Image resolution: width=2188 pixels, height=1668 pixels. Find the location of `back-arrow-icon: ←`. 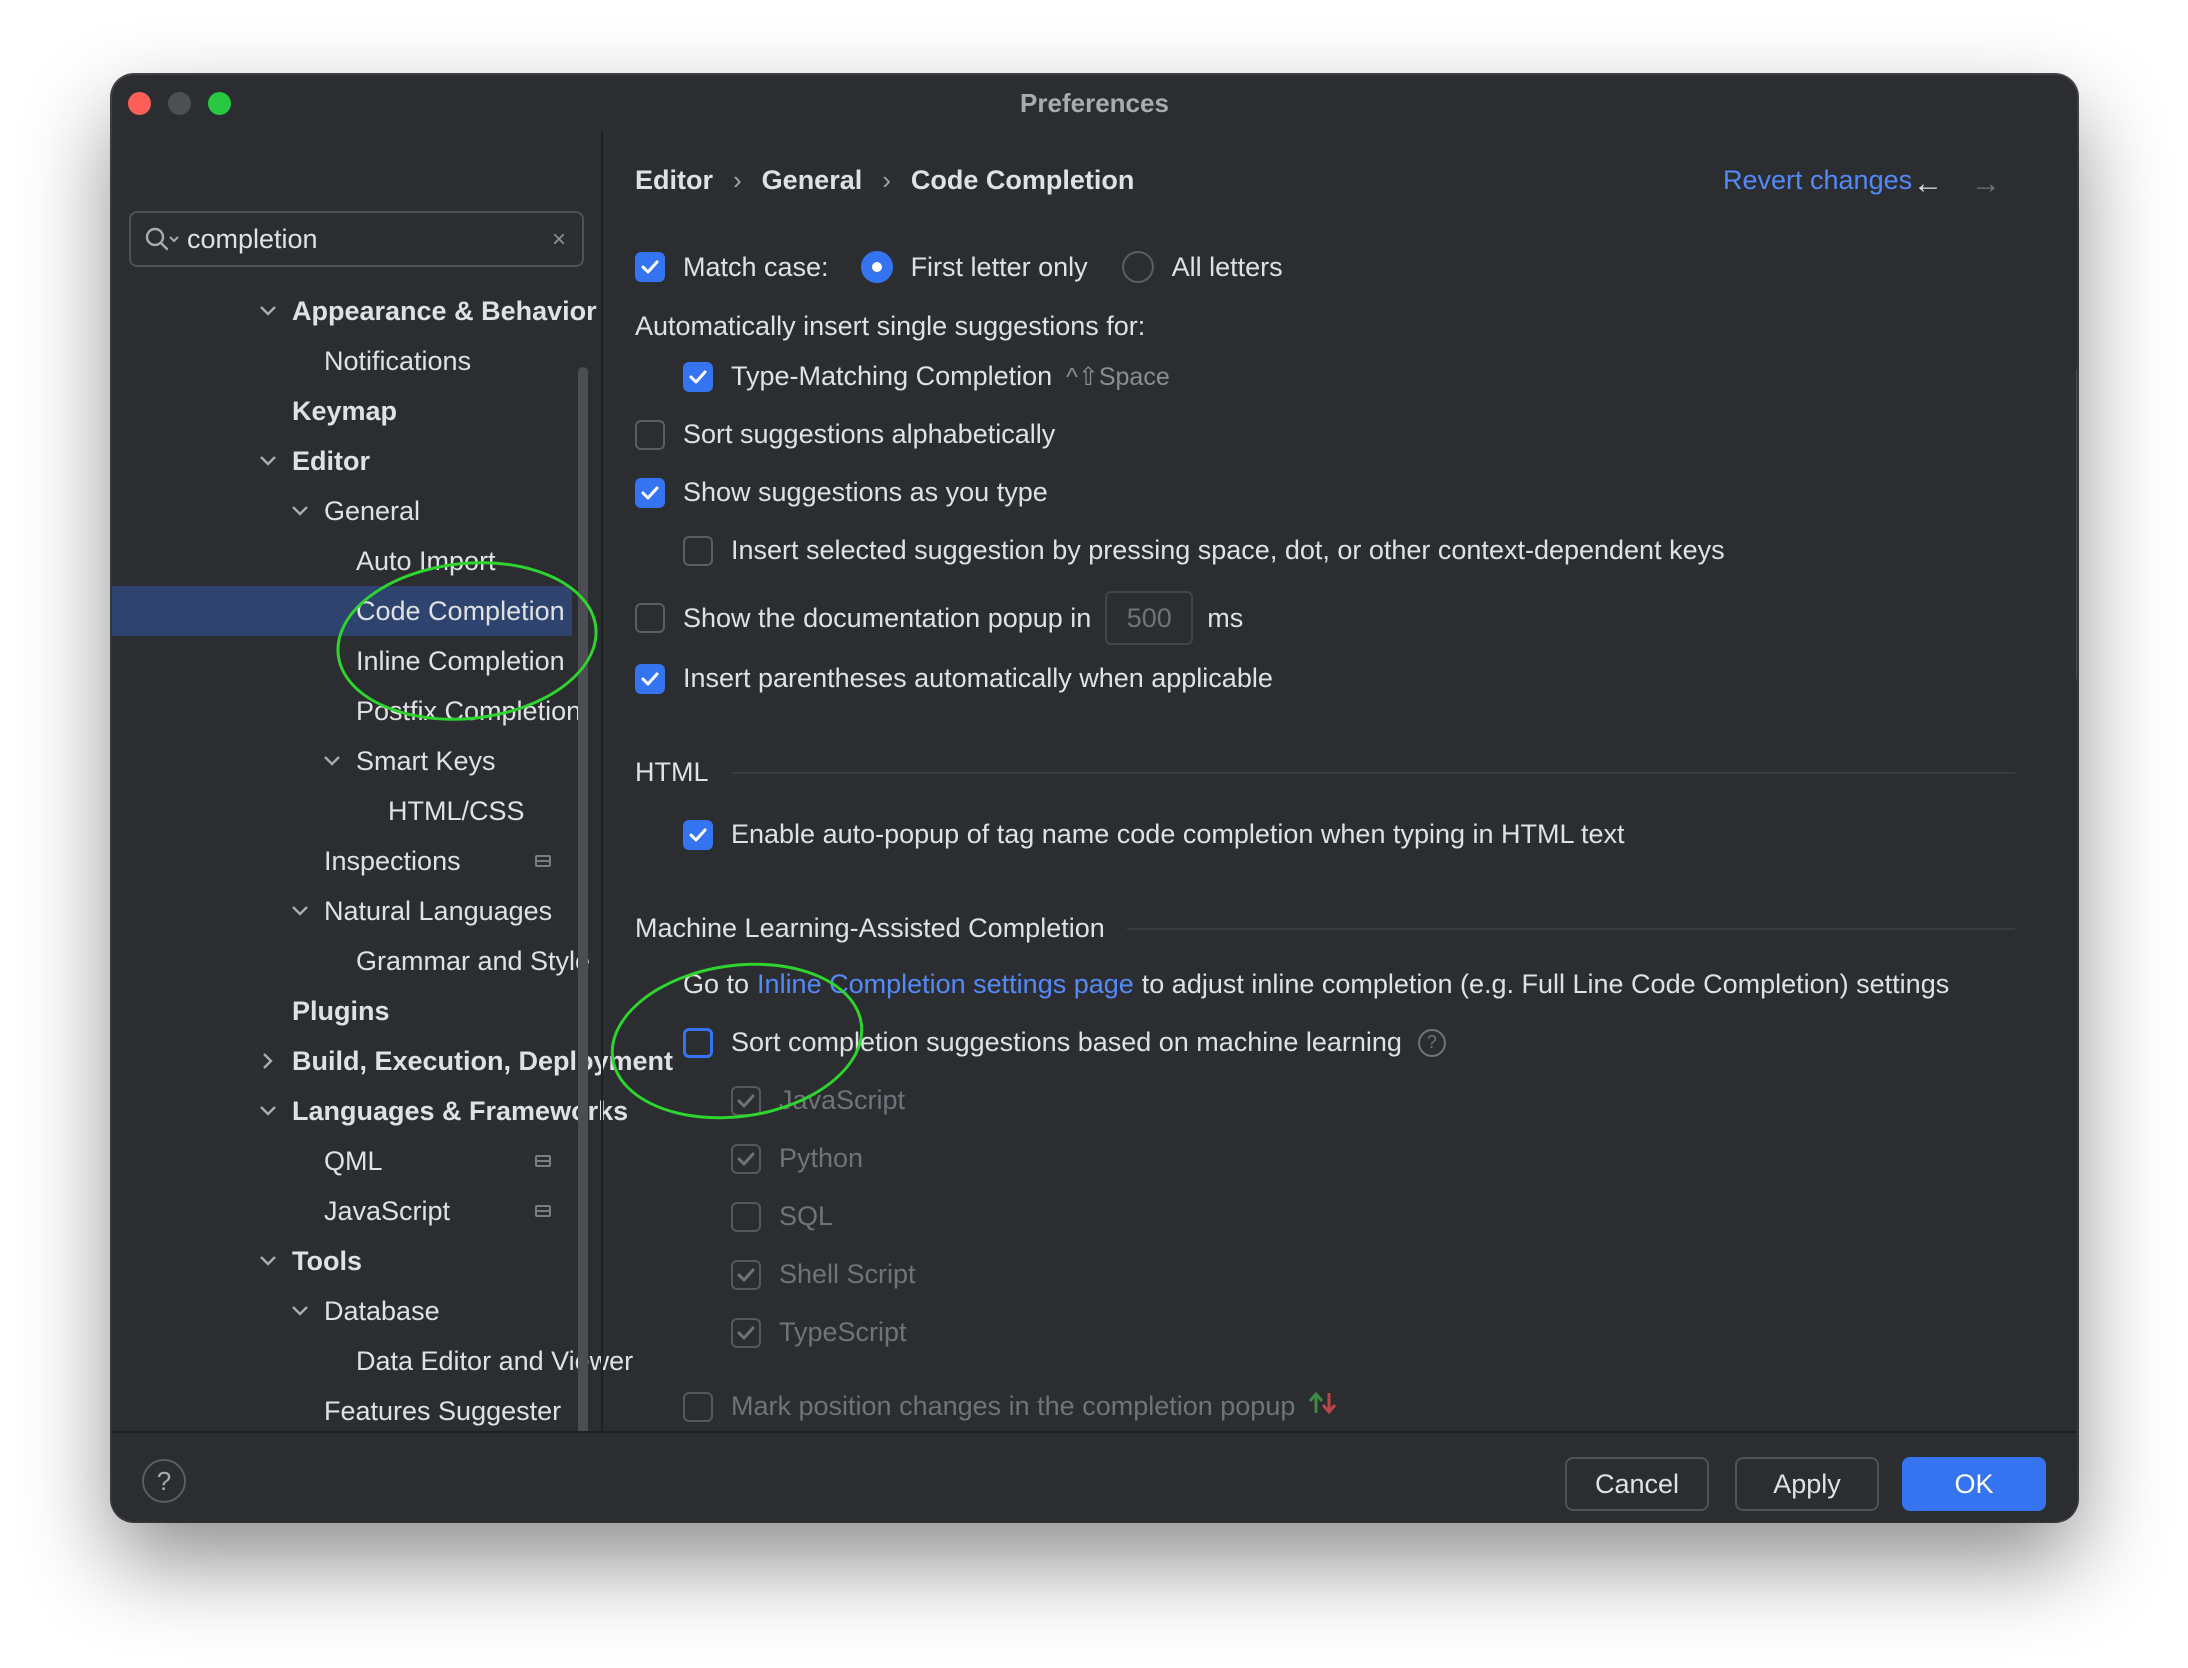

back-arrow-icon: ← is located at coordinates (1928, 184).